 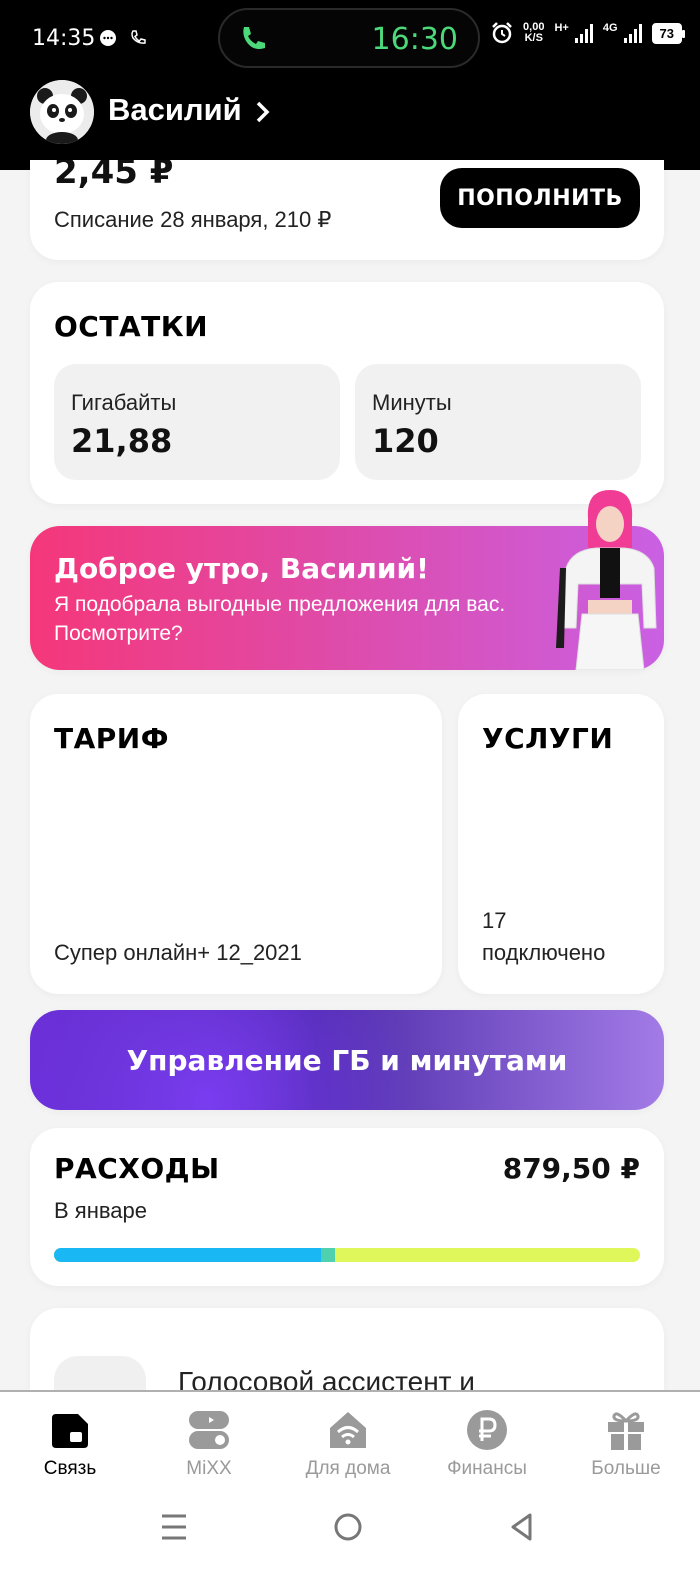 I want to click on phone-status-icon, so click(x=138, y=37).